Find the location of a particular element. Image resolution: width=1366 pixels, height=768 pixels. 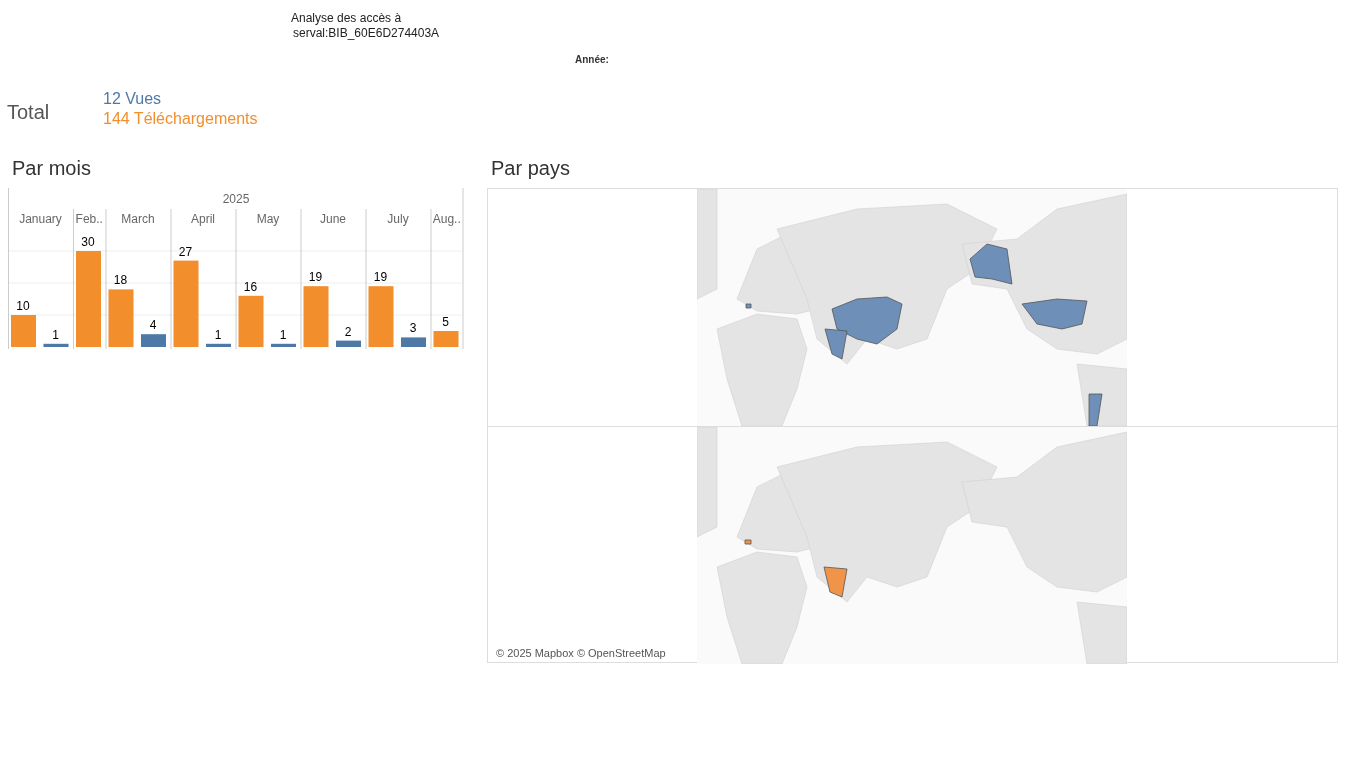

month-label: Aug.. is located at coordinates (446, 219).